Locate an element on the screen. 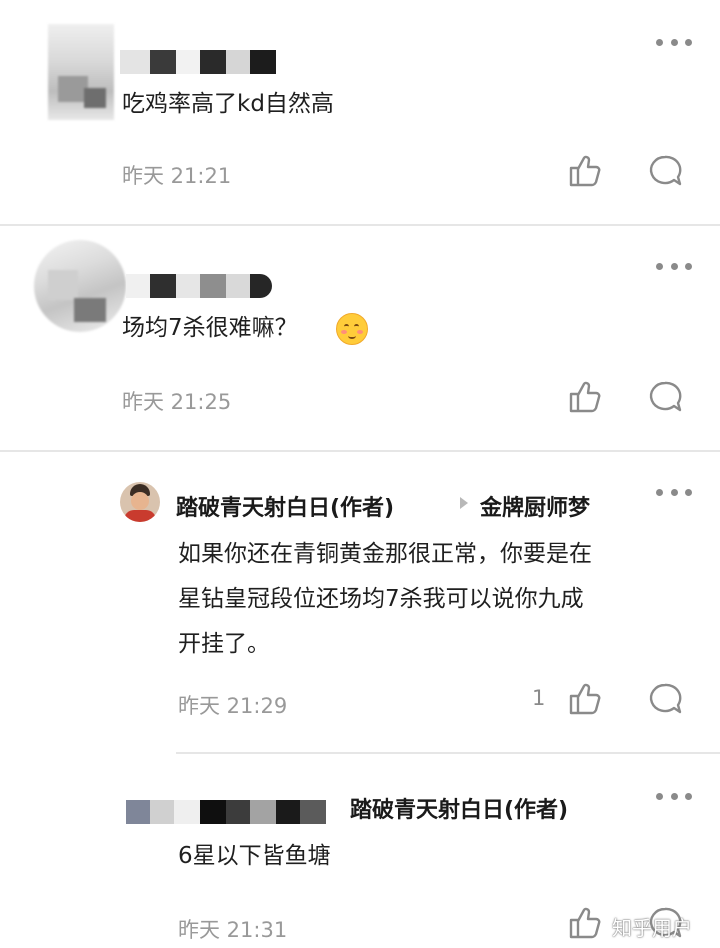 The image size is (720, 948). comment-text: 场均7杀很难嘛？ is located at coordinates (210, 328).